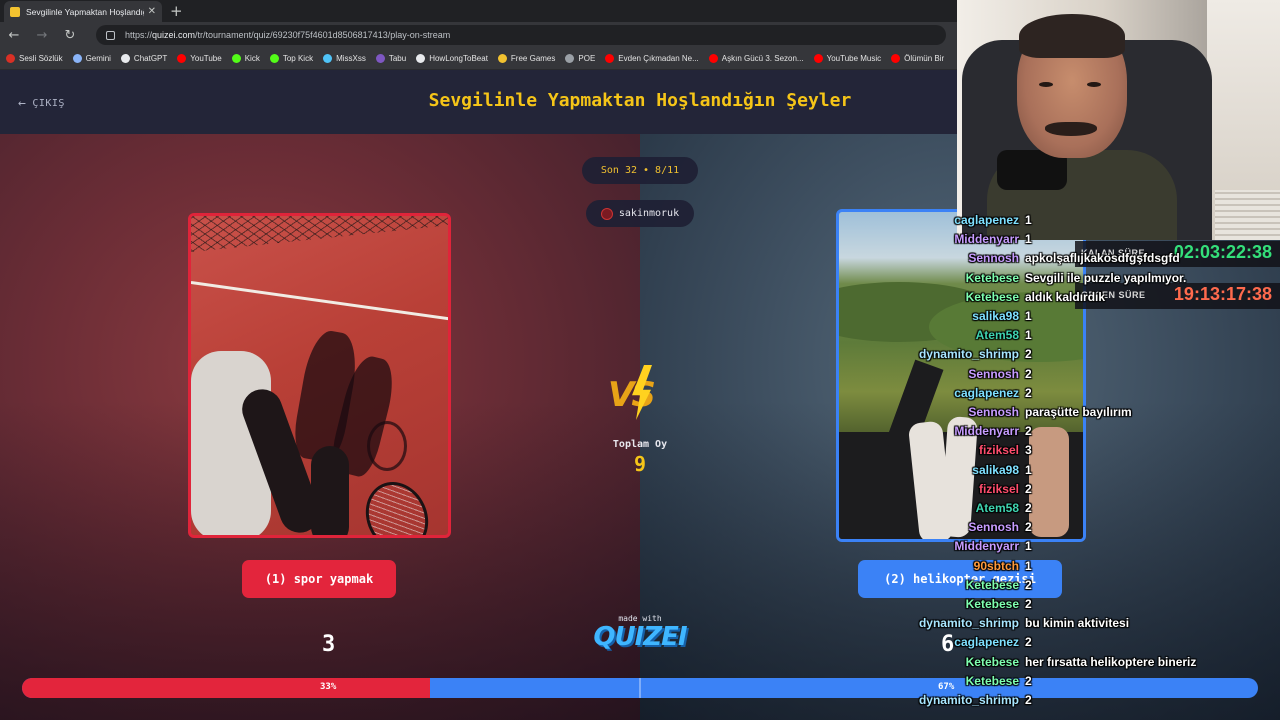 Image resolution: width=1280 pixels, height=720 pixels. Describe the element at coordinates (1077, 623) in the screenshot. I see `chat-text: bu kimin aktivitesi` at that location.